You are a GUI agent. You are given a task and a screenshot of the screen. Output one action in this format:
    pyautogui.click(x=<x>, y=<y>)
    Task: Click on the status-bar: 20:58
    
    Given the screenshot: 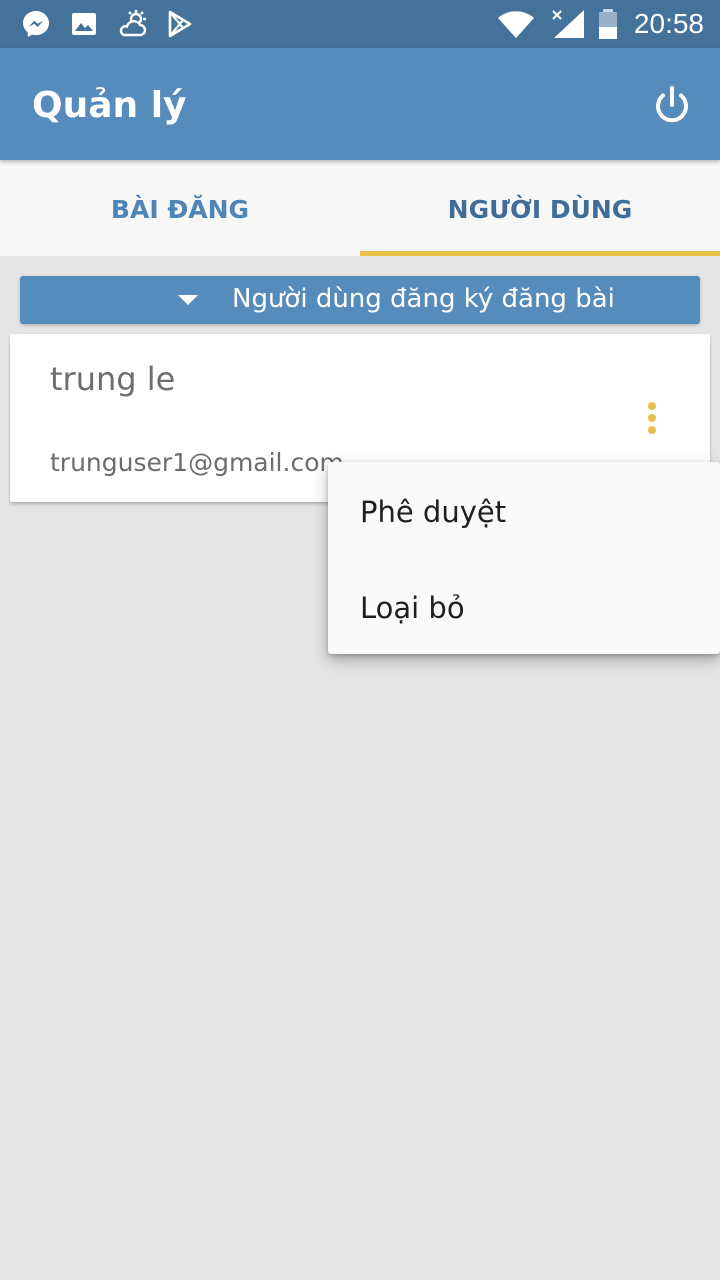 What is the action you would take?
    pyautogui.click(x=360, y=24)
    